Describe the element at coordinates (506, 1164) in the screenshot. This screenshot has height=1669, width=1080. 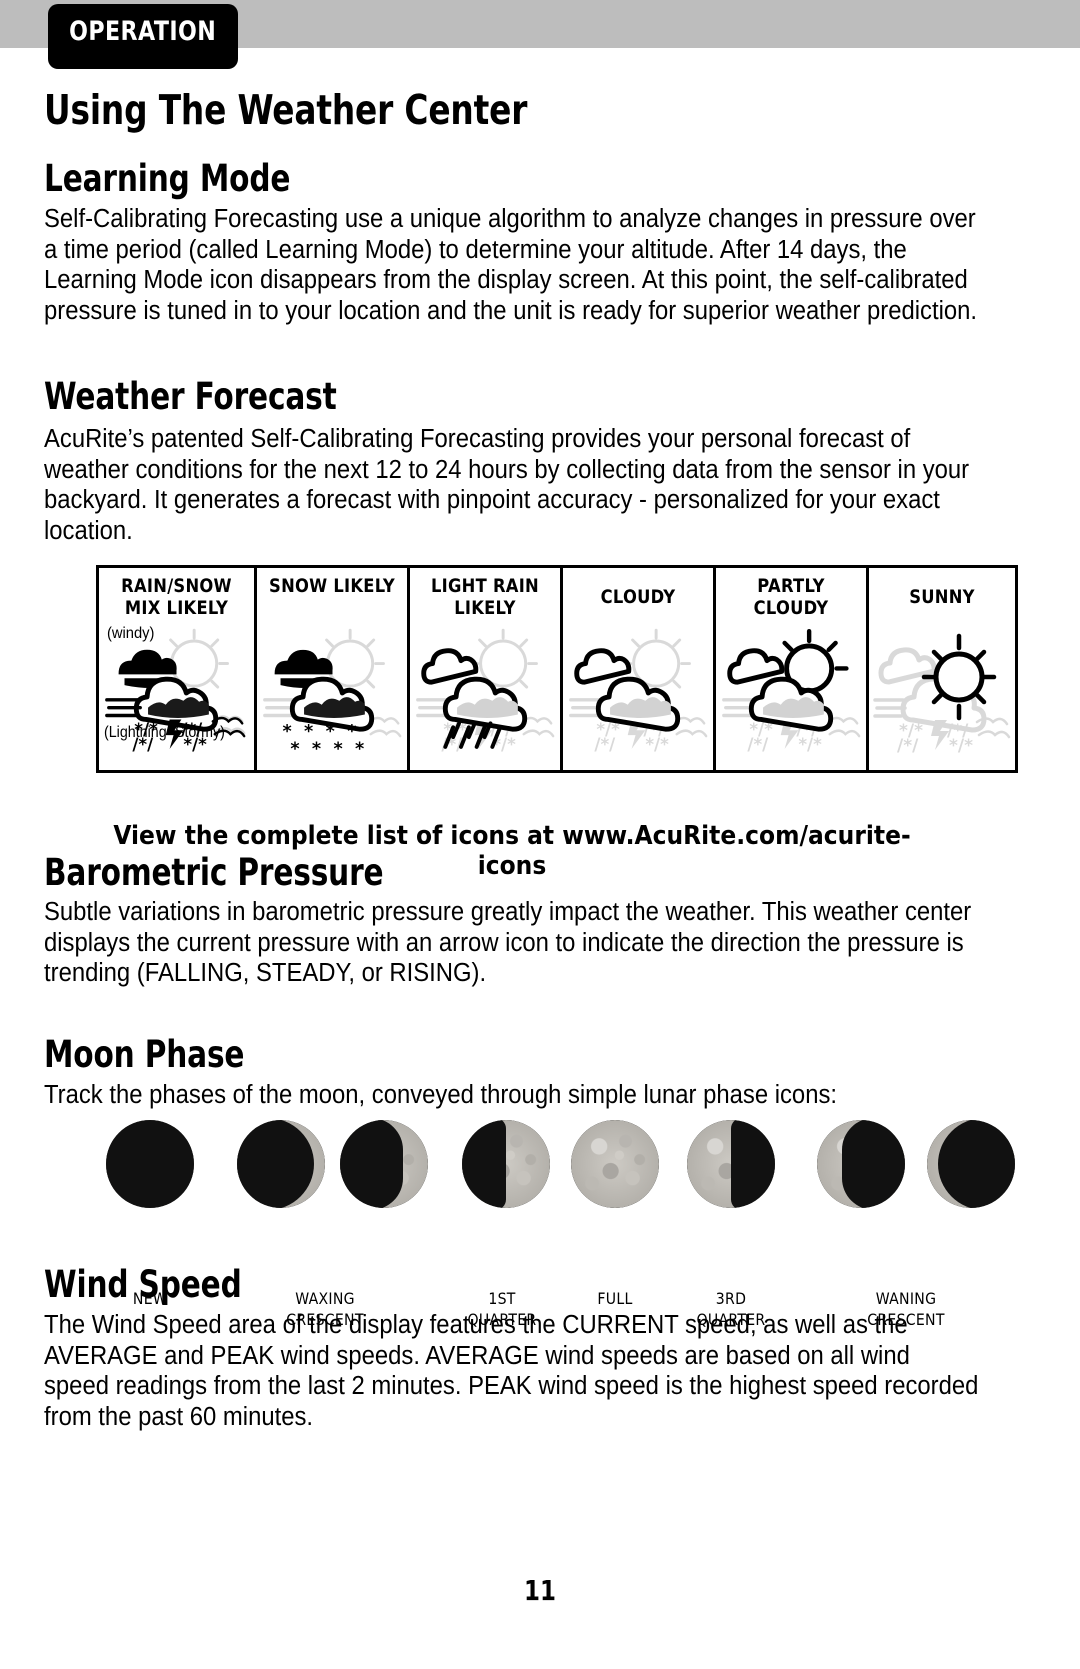
I see `first-quarter-moon-icon` at that location.